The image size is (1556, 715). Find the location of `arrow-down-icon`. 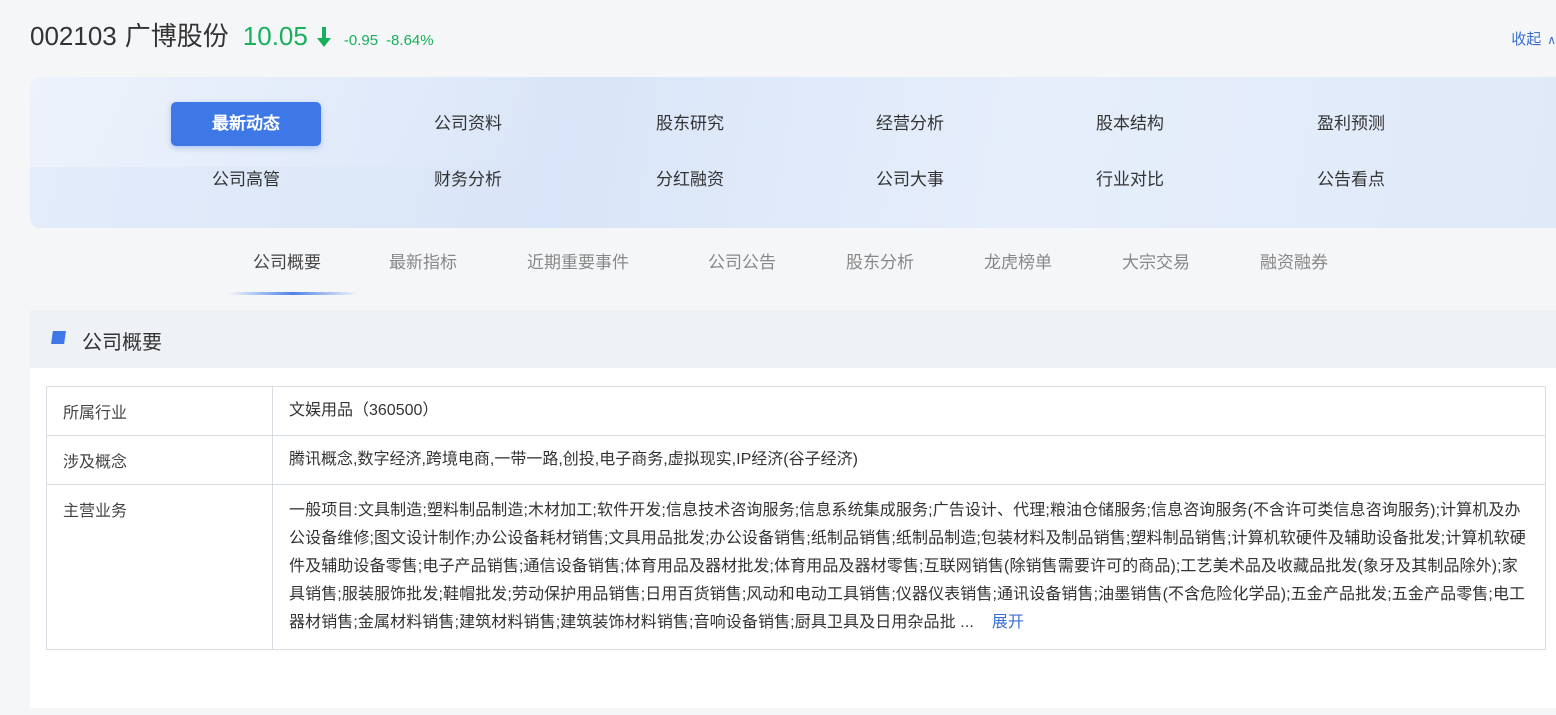

arrow-down-icon is located at coordinates (324, 37).